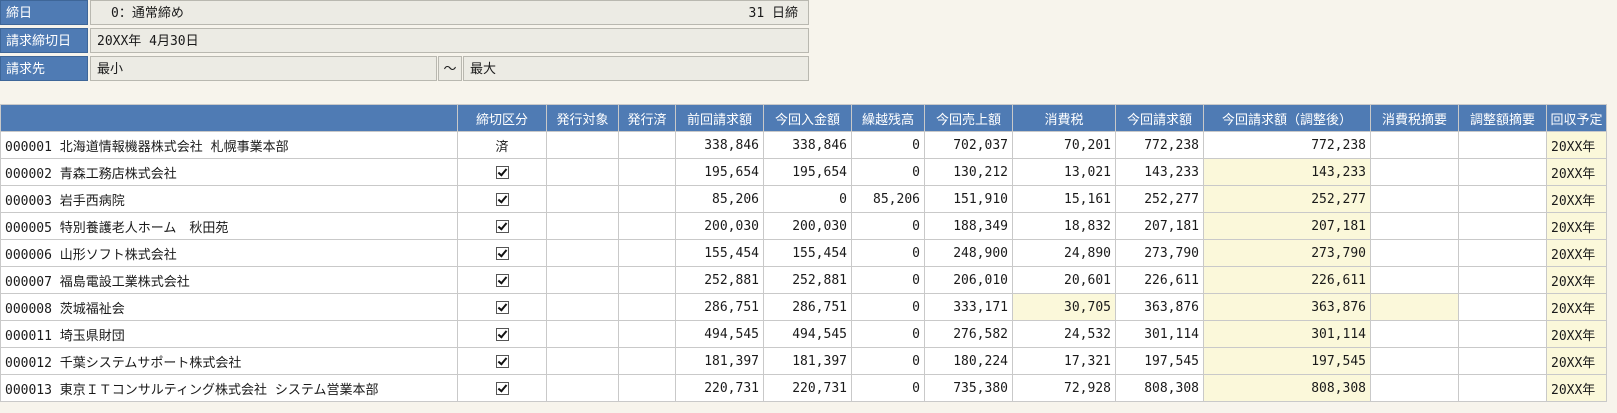 This screenshot has height=413, width=1617. What do you see at coordinates (1064, 361) in the screenshot?
I see `tax-cell: 17,321` at bounding box center [1064, 361].